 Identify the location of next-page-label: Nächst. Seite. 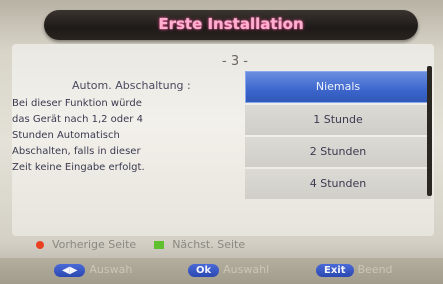
(209, 244).